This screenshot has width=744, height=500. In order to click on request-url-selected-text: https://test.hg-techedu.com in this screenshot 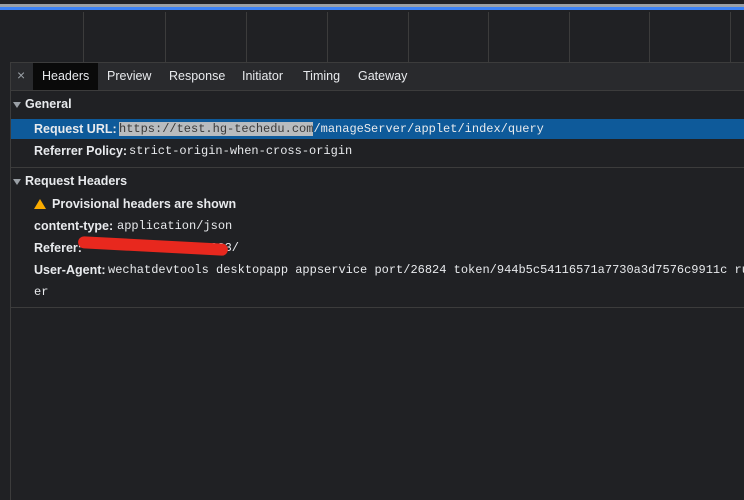, I will do `click(216, 129)`.